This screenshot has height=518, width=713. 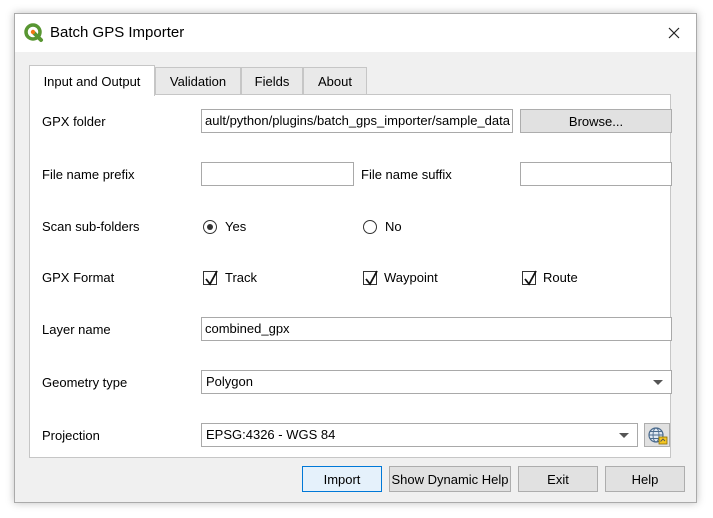 What do you see at coordinates (88, 174) in the screenshot?
I see `file-name-prefix-label: File name prefix` at bounding box center [88, 174].